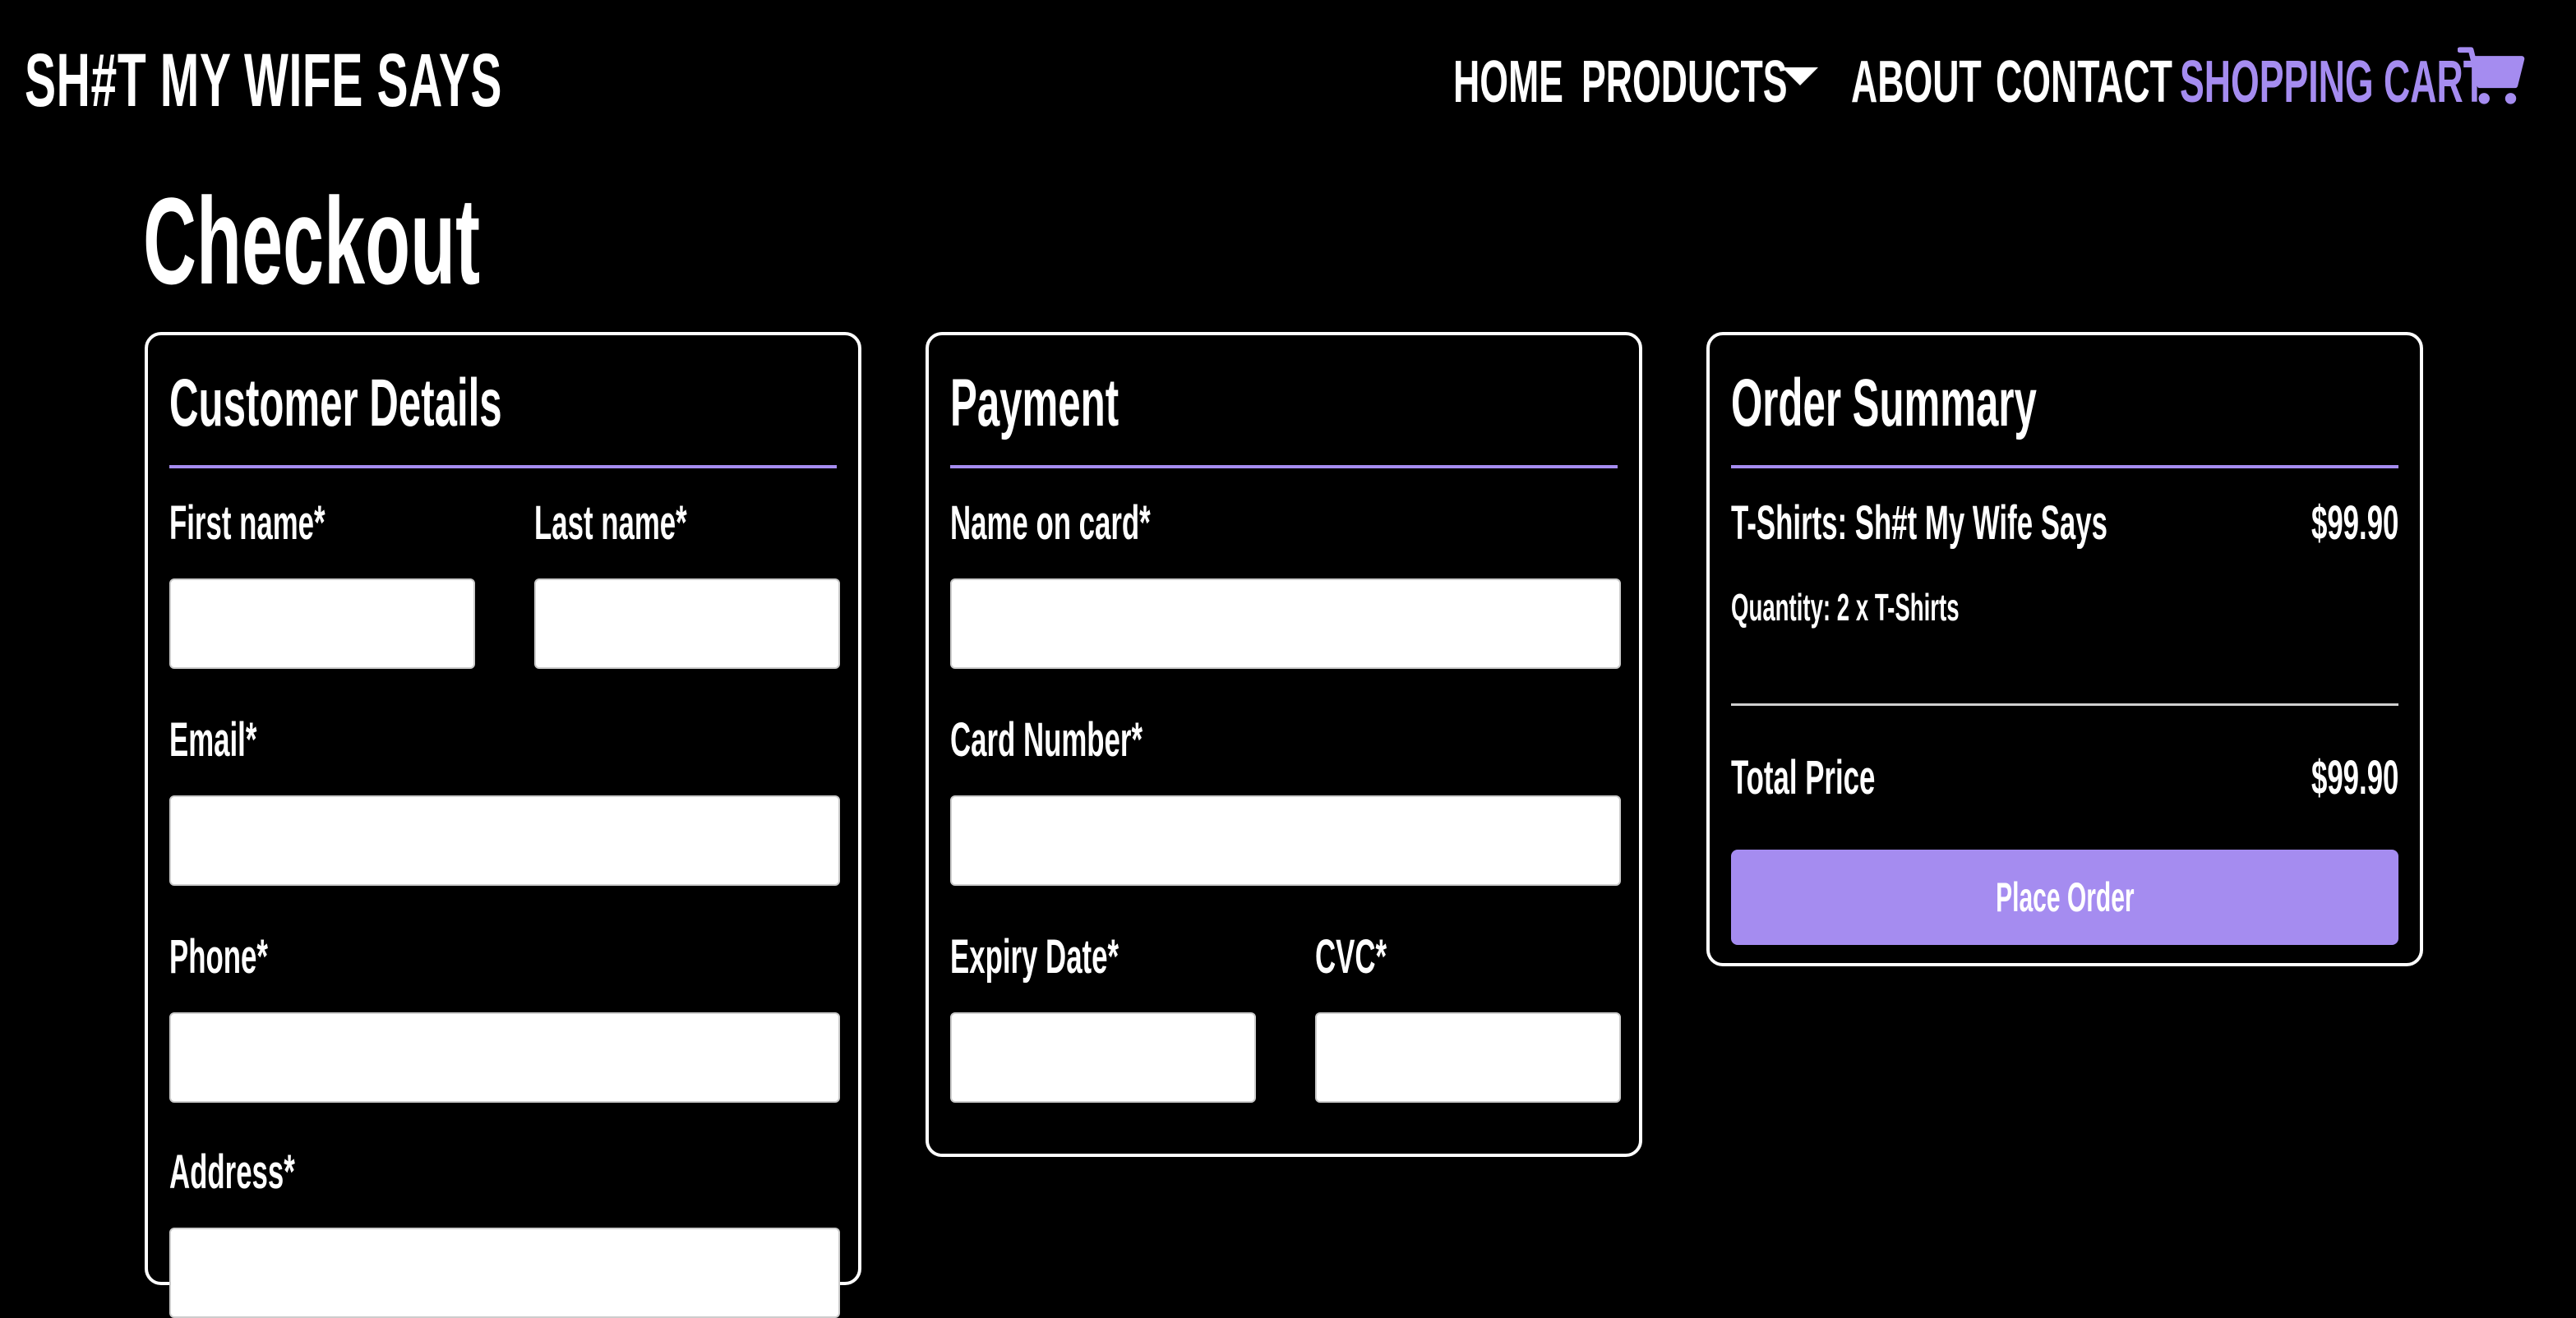 The image size is (2576, 1318). What do you see at coordinates (1684, 82) in the screenshot?
I see `nav-products: PRODUCTS` at bounding box center [1684, 82].